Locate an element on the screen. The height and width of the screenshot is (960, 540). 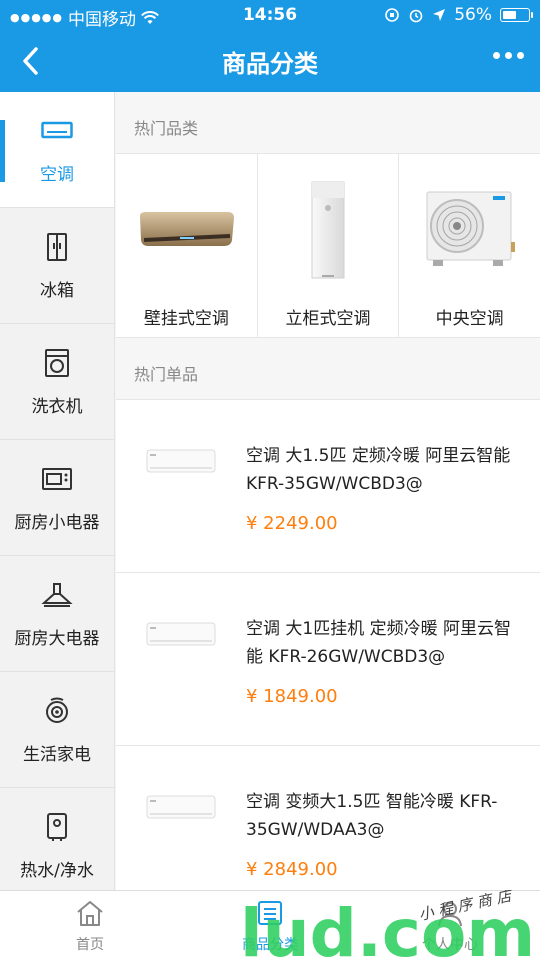
section-title-hot-categories: 热门品类 is located at coordinates (328, 123).